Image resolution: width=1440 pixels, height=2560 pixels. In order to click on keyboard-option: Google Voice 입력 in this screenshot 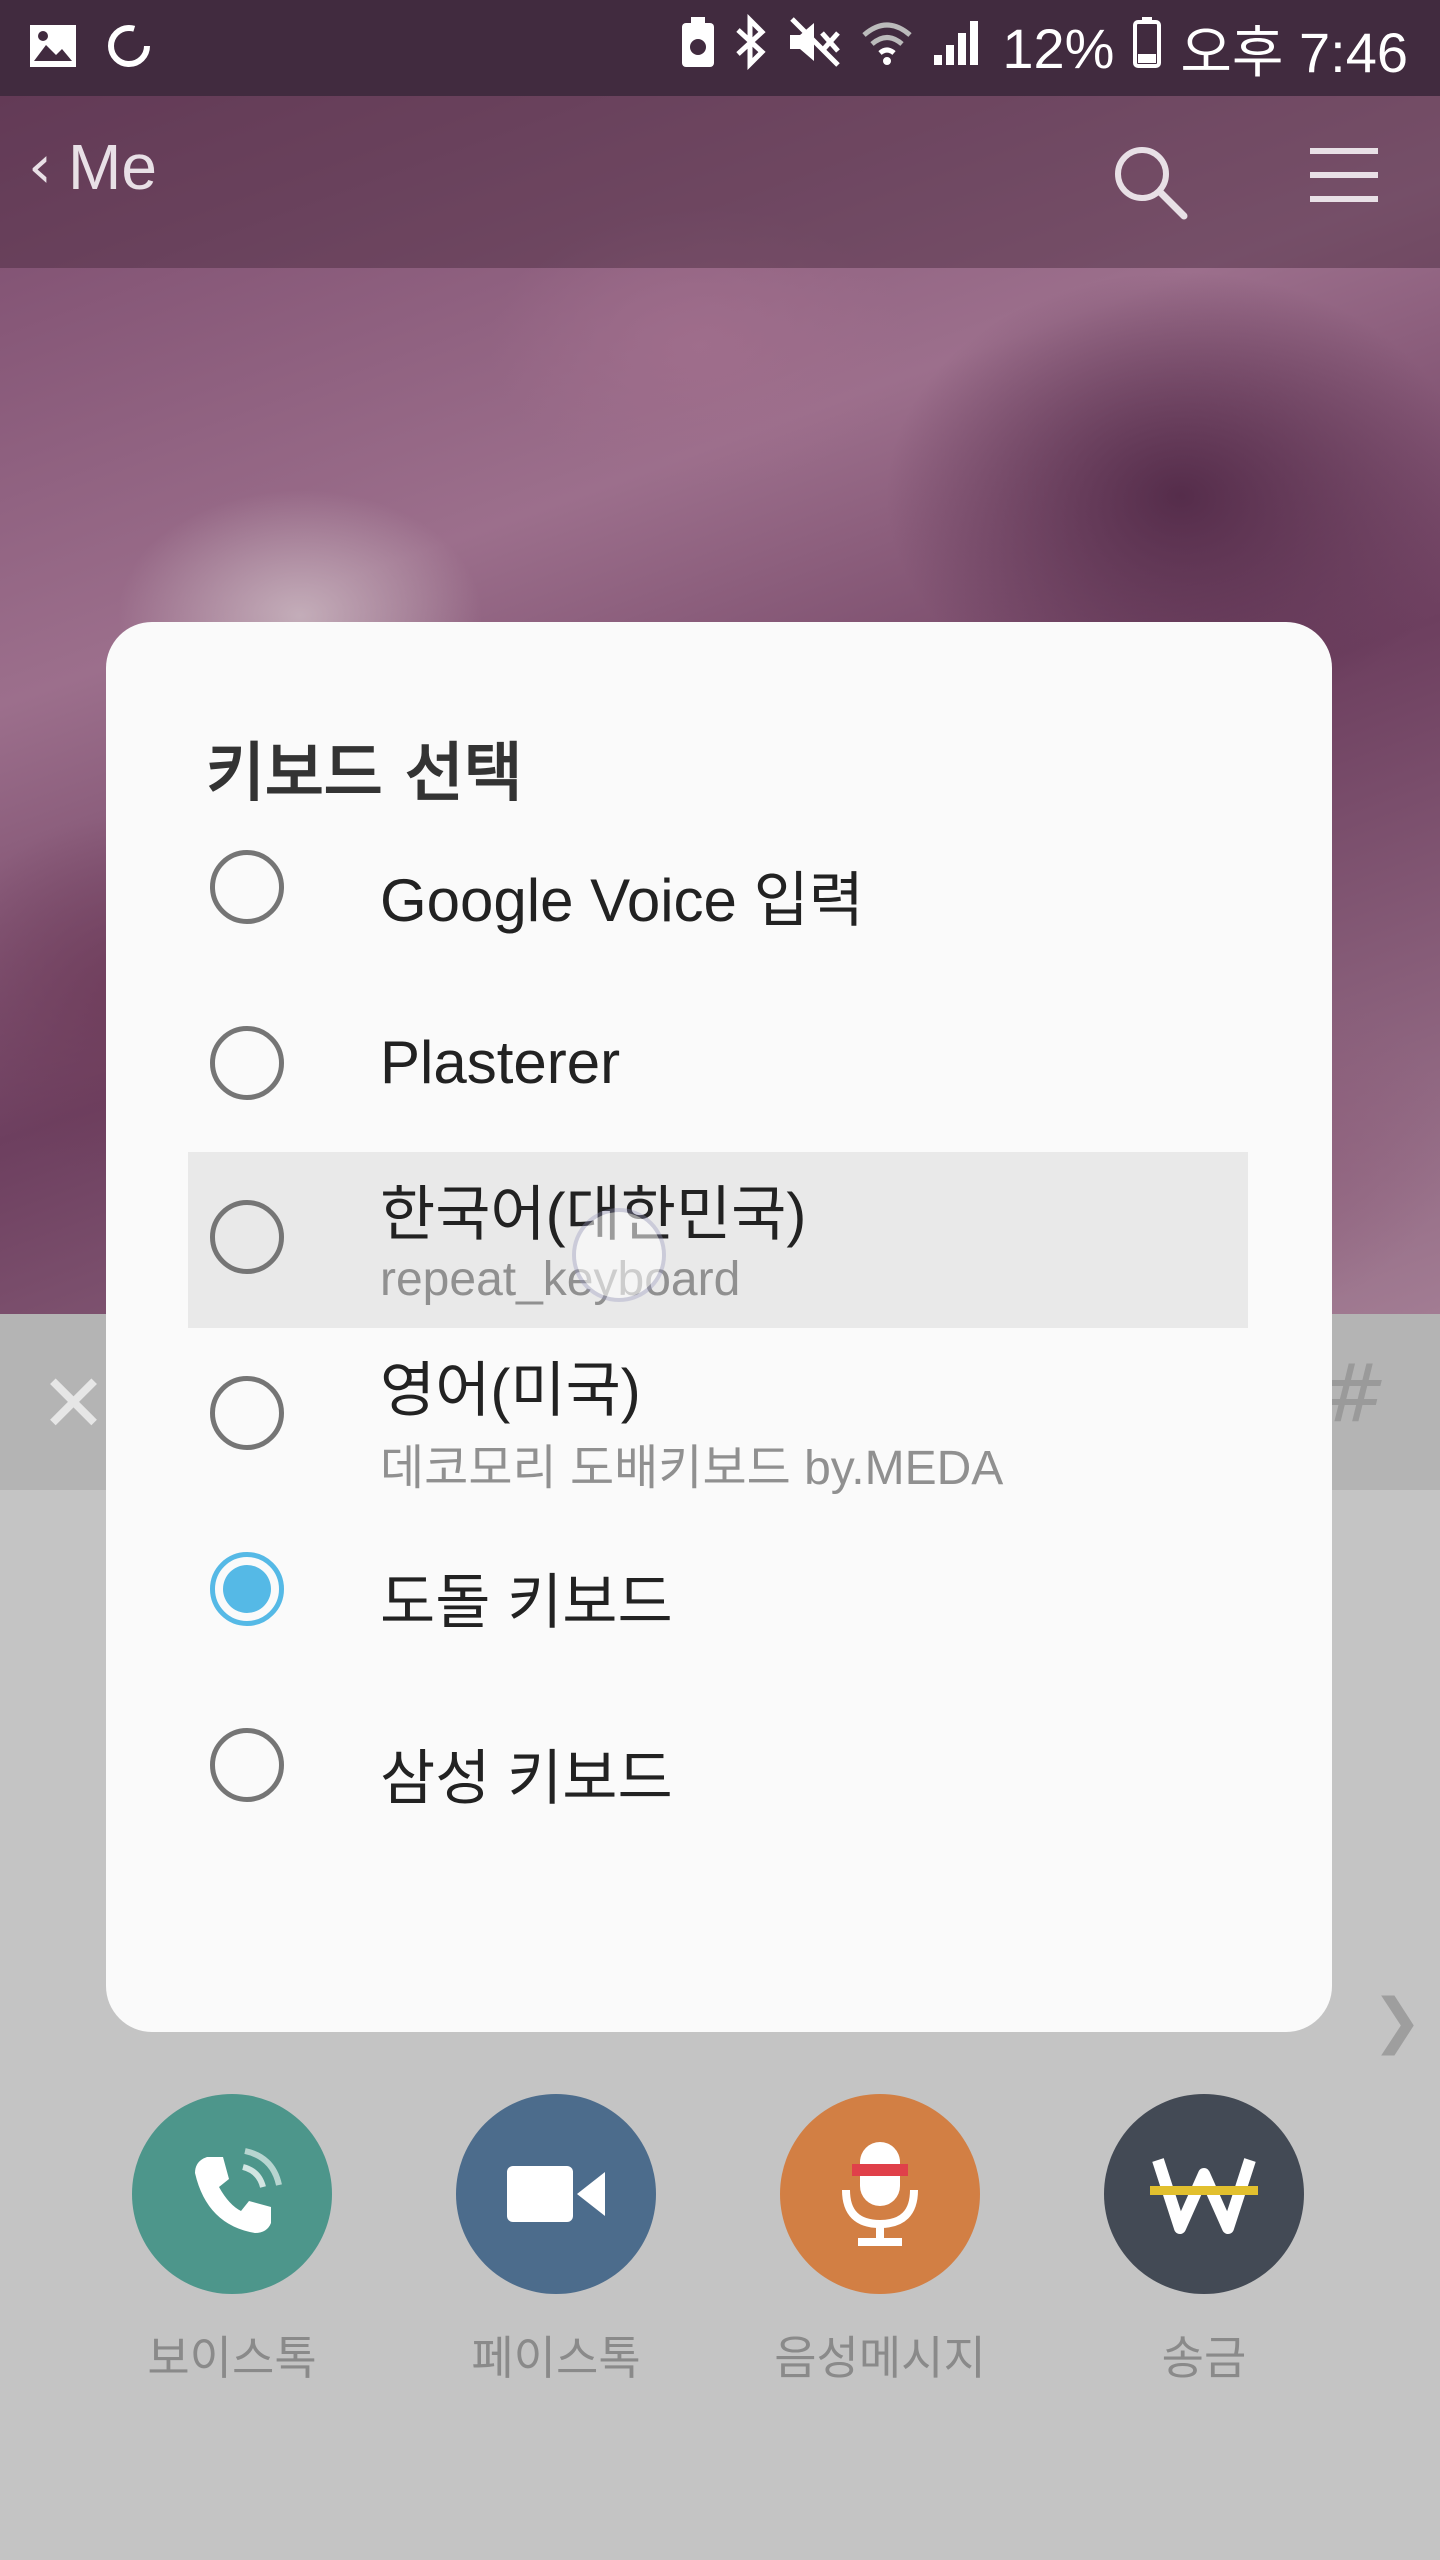, I will do `click(718, 890)`.